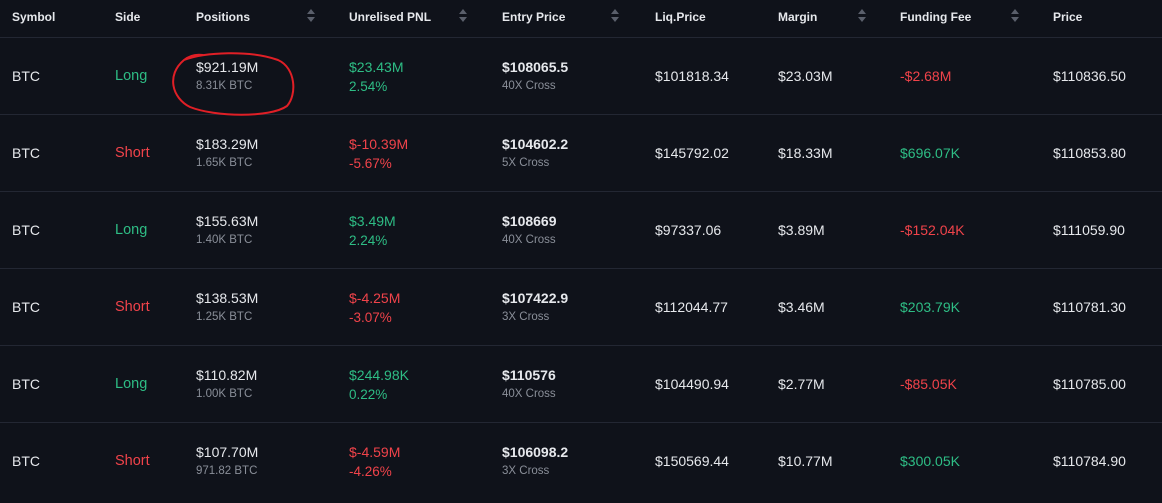 The height and width of the screenshot is (503, 1162). What do you see at coordinates (224, 394) in the screenshot?
I see `position-btc: 1.00K BTC` at bounding box center [224, 394].